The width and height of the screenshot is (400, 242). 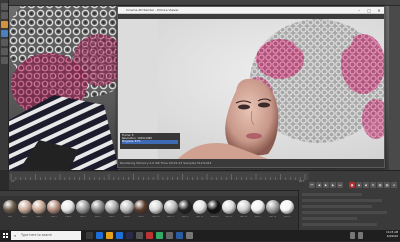 What do you see at coordinates (258, 217) in the screenshot?
I see `material-label: Mat.17` at bounding box center [258, 217].